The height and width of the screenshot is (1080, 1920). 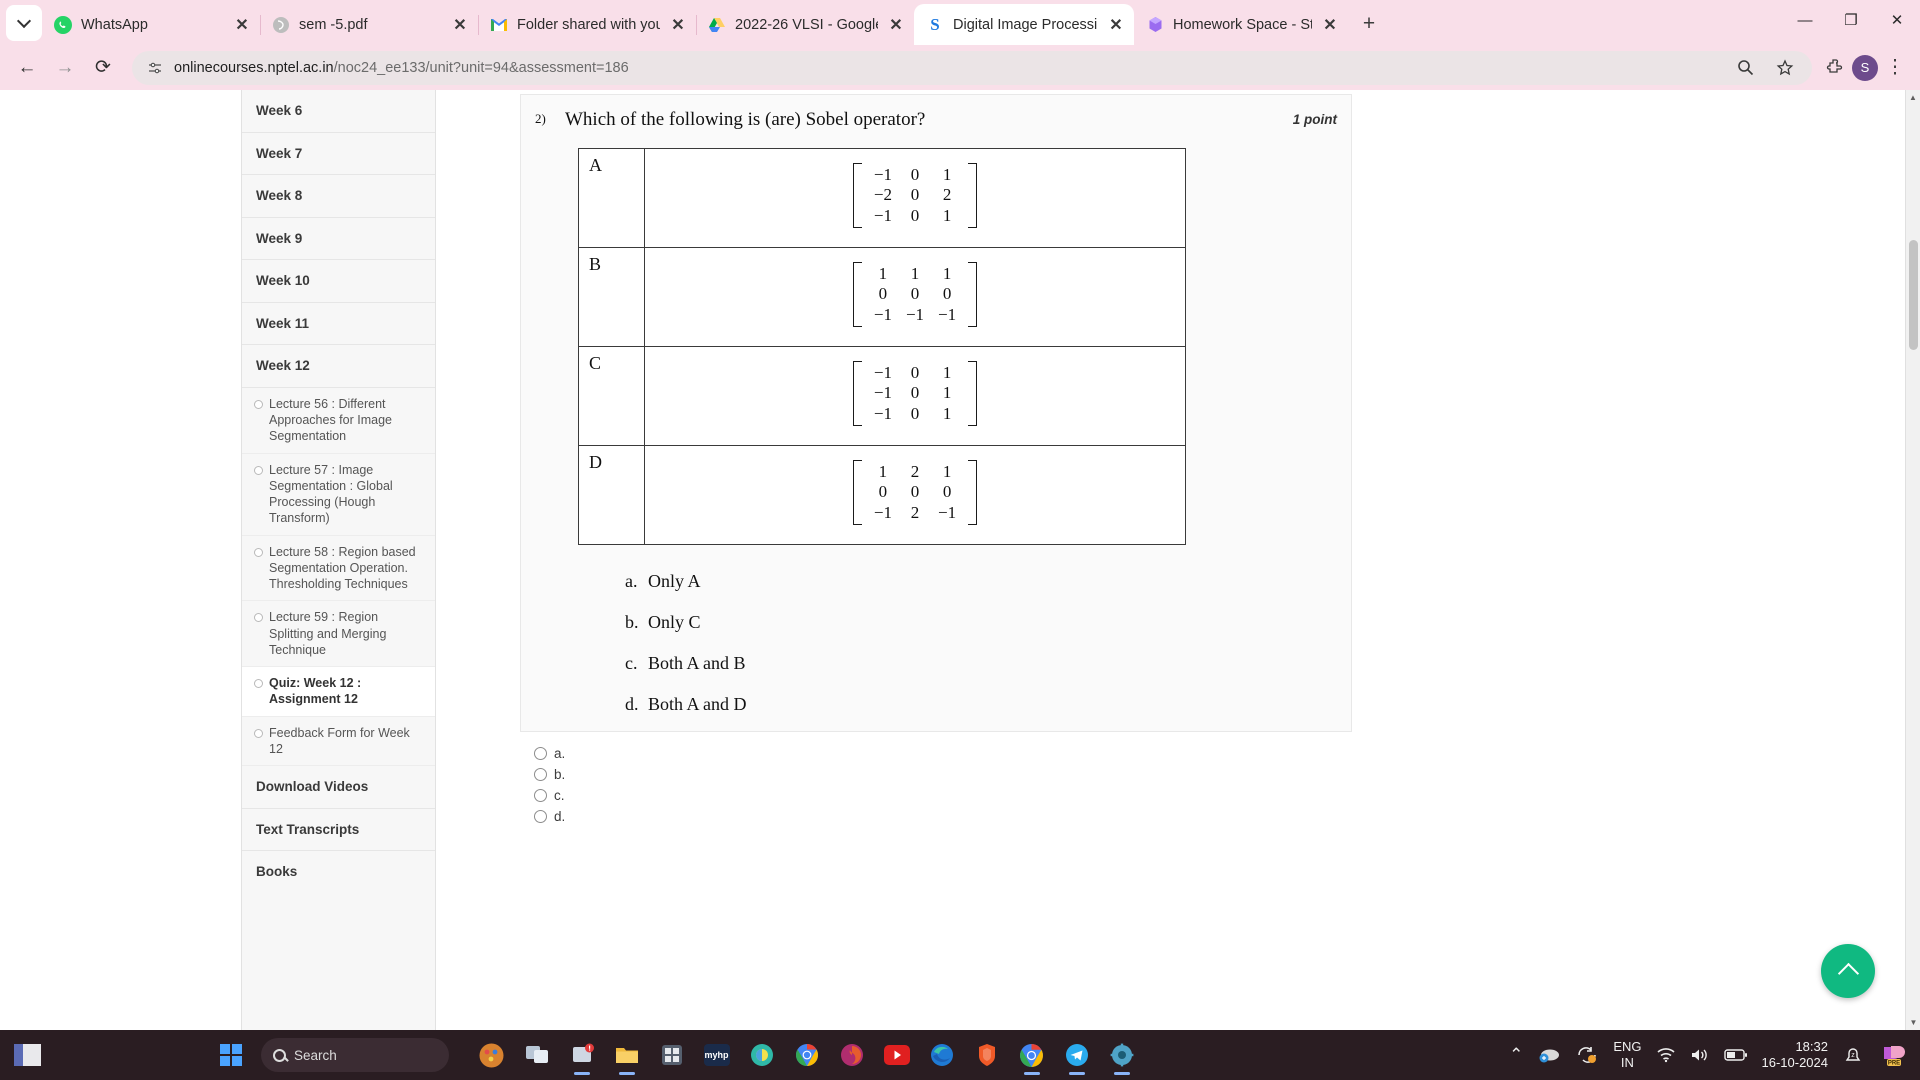 What do you see at coordinates (355, 1055) in the screenshot?
I see `taskbar-search: Search` at bounding box center [355, 1055].